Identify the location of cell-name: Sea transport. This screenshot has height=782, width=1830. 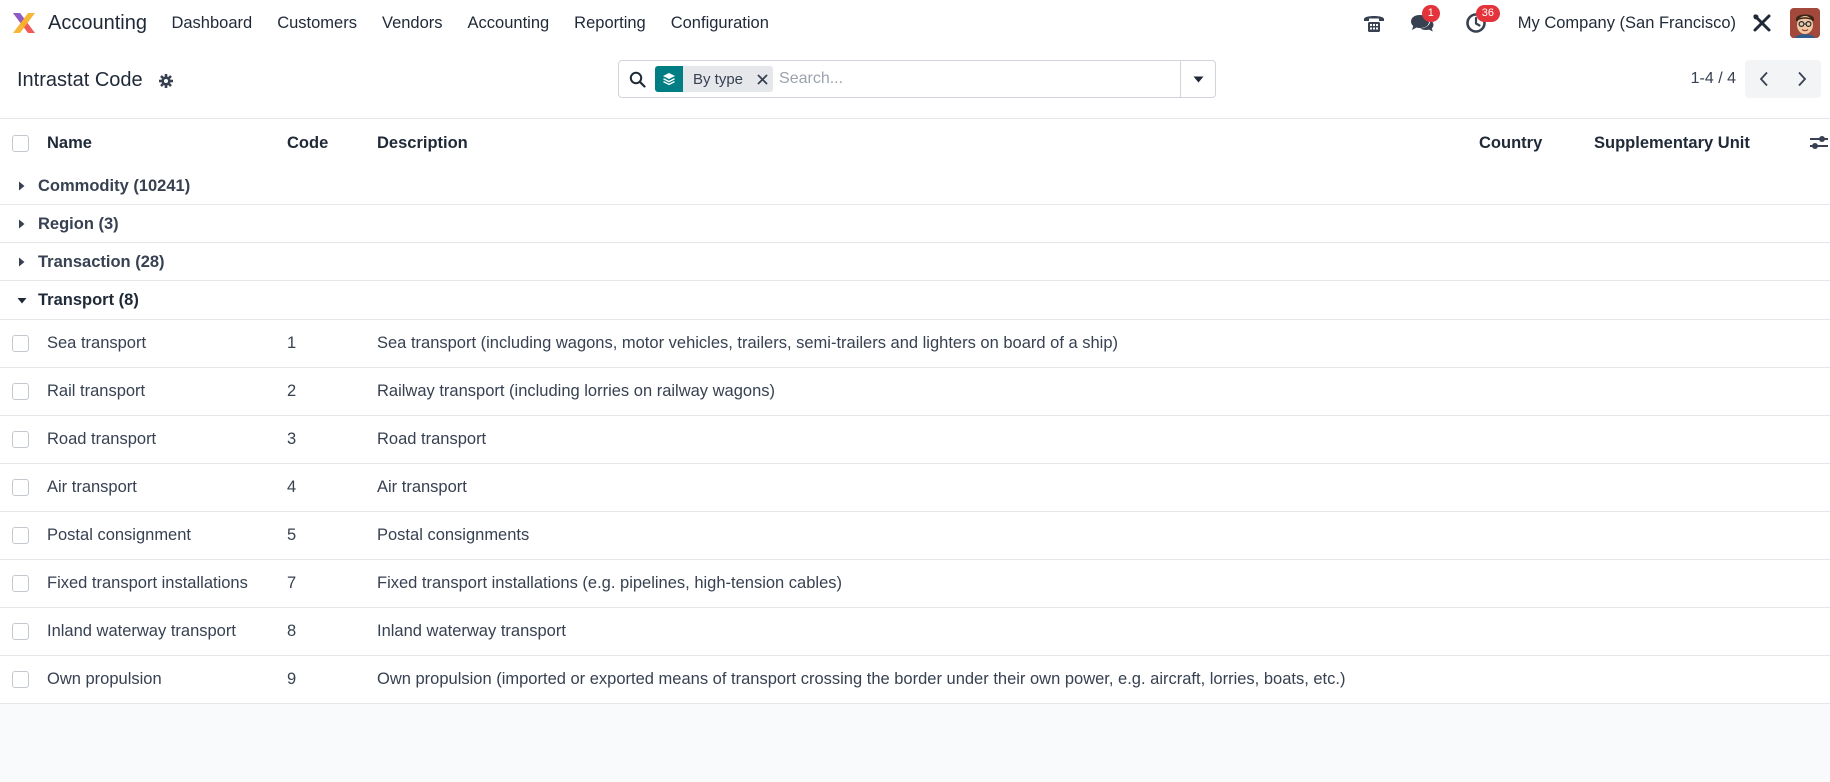
(97, 343).